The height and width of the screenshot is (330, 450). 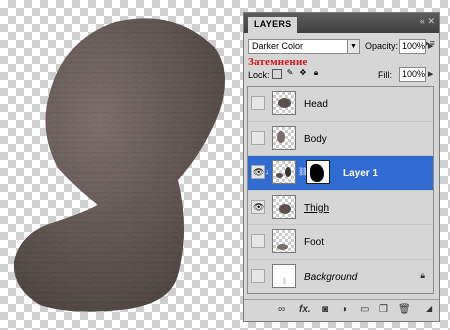 I want to click on close-icon: ✕, so click(x=431, y=21).